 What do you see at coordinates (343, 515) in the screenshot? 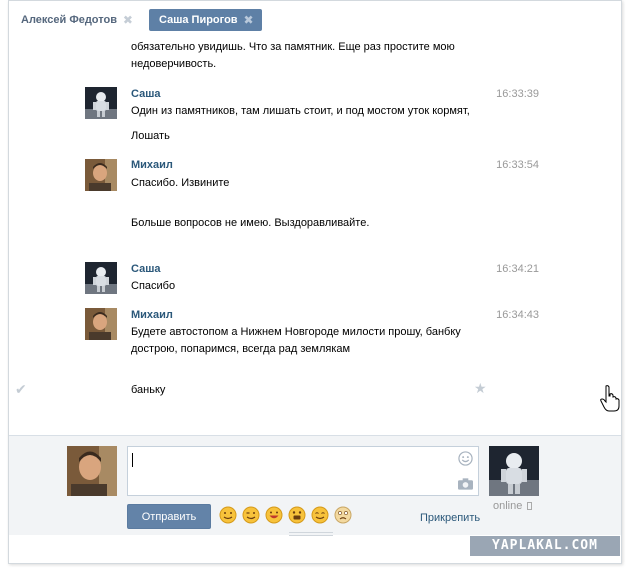
I see `sad-emoji-icon` at bounding box center [343, 515].